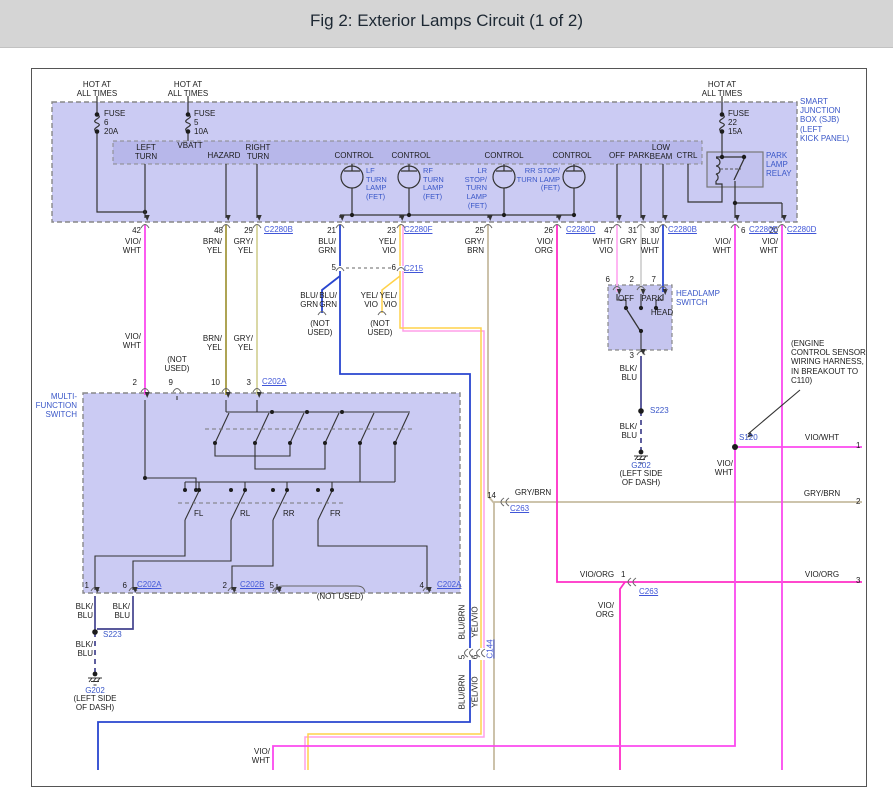  Describe the element at coordinates (822, 574) in the screenshot. I see `wire-vio-org-right: VIO/ORG` at that location.